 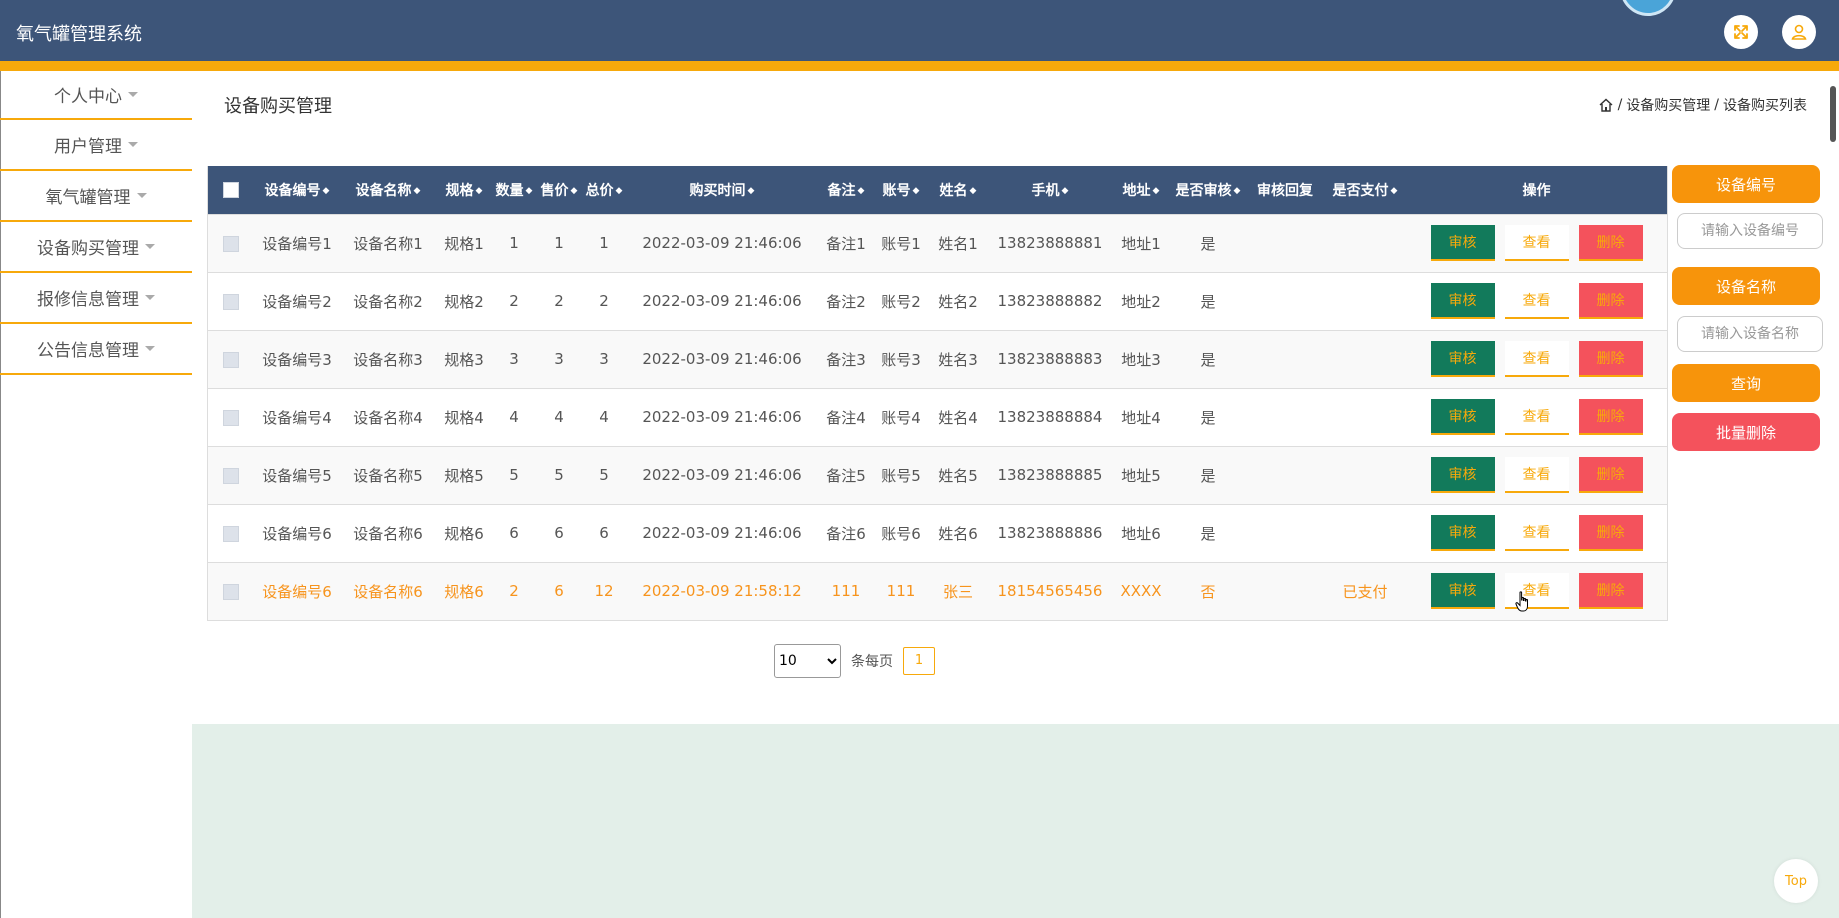 I want to click on user-button, so click(x=1799, y=32).